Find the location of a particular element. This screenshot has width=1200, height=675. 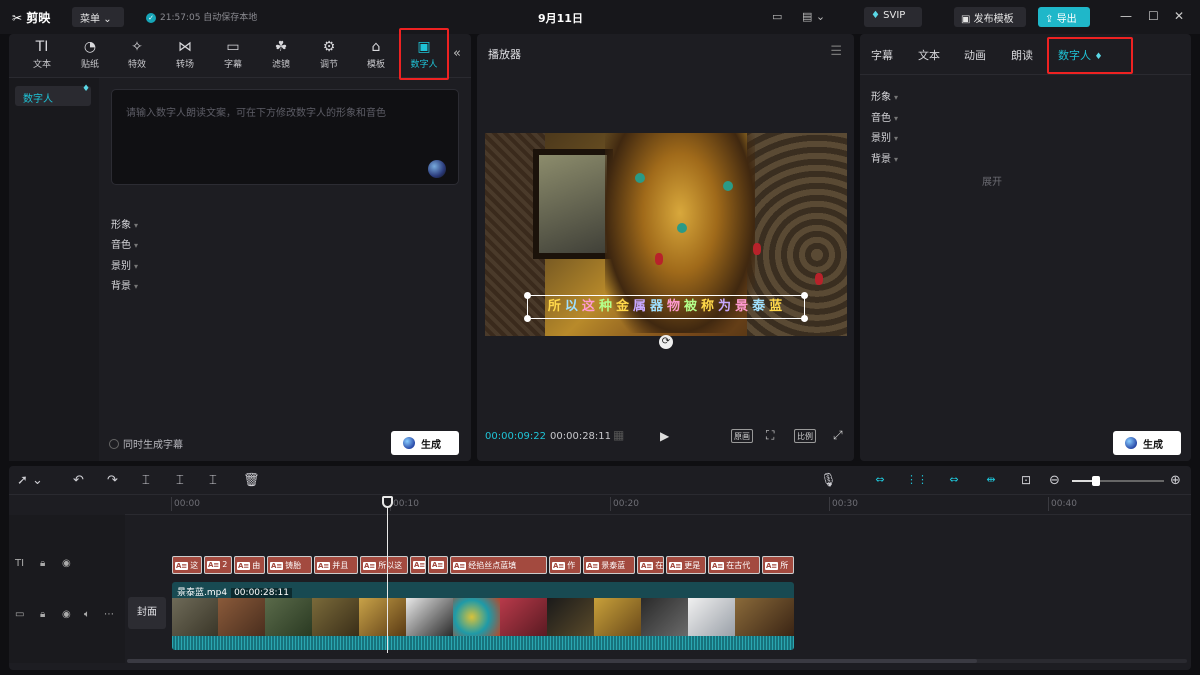

fullscreen-icon: ⤢ is located at coordinates (838, 435).